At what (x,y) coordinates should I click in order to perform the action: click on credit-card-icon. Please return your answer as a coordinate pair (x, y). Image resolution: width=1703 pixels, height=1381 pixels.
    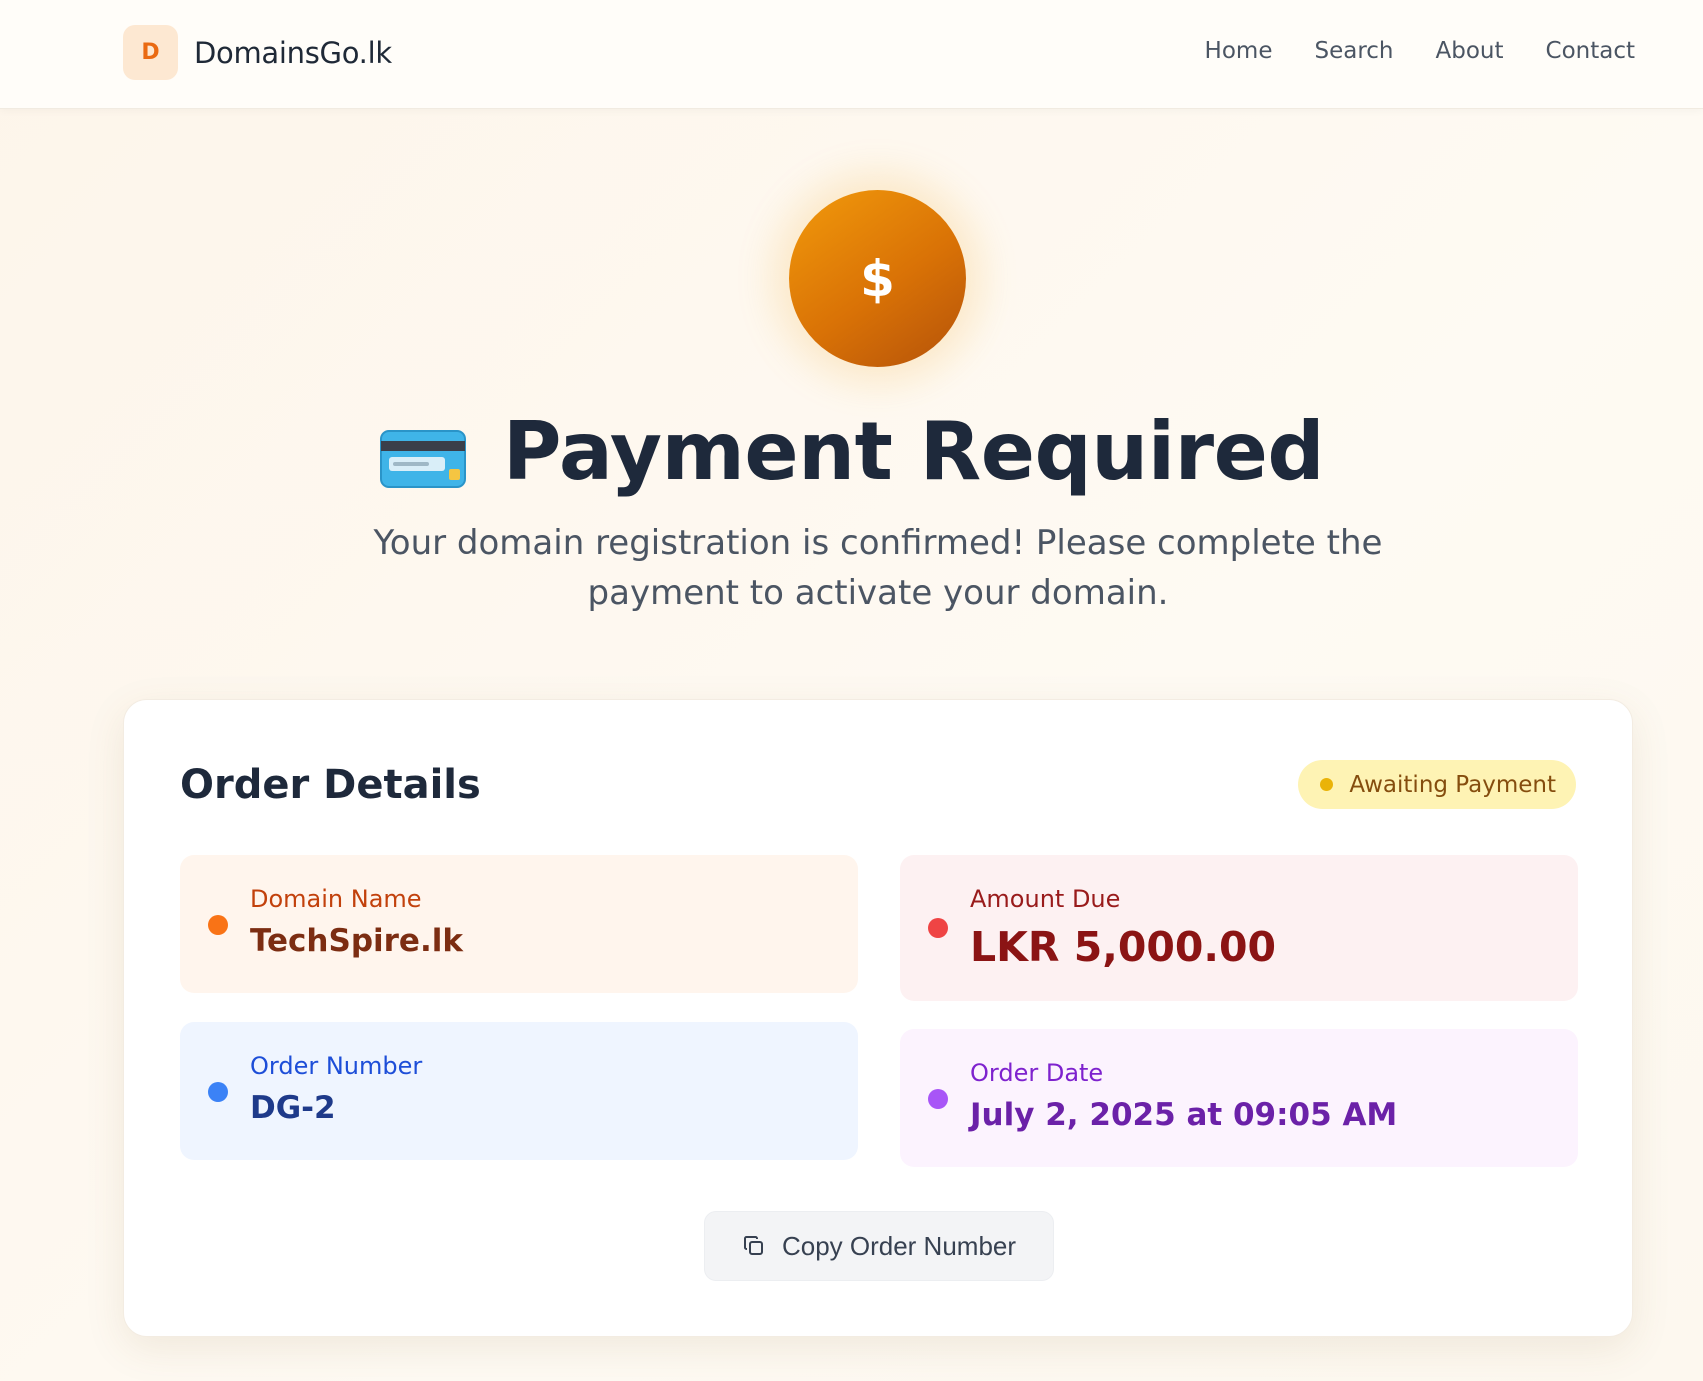
    Looking at the image, I should click on (422, 458).